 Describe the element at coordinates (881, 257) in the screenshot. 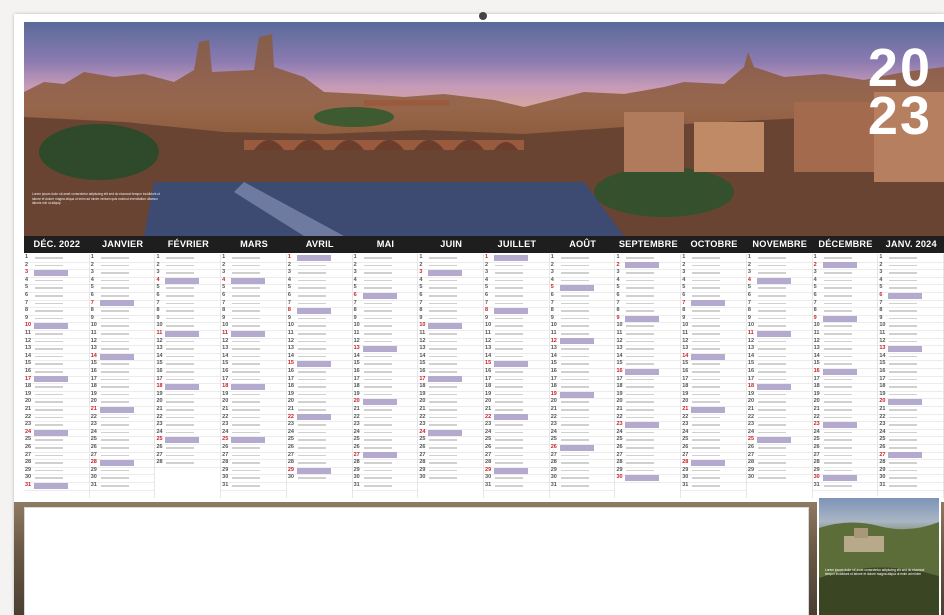

I see `day-number: 1` at that location.